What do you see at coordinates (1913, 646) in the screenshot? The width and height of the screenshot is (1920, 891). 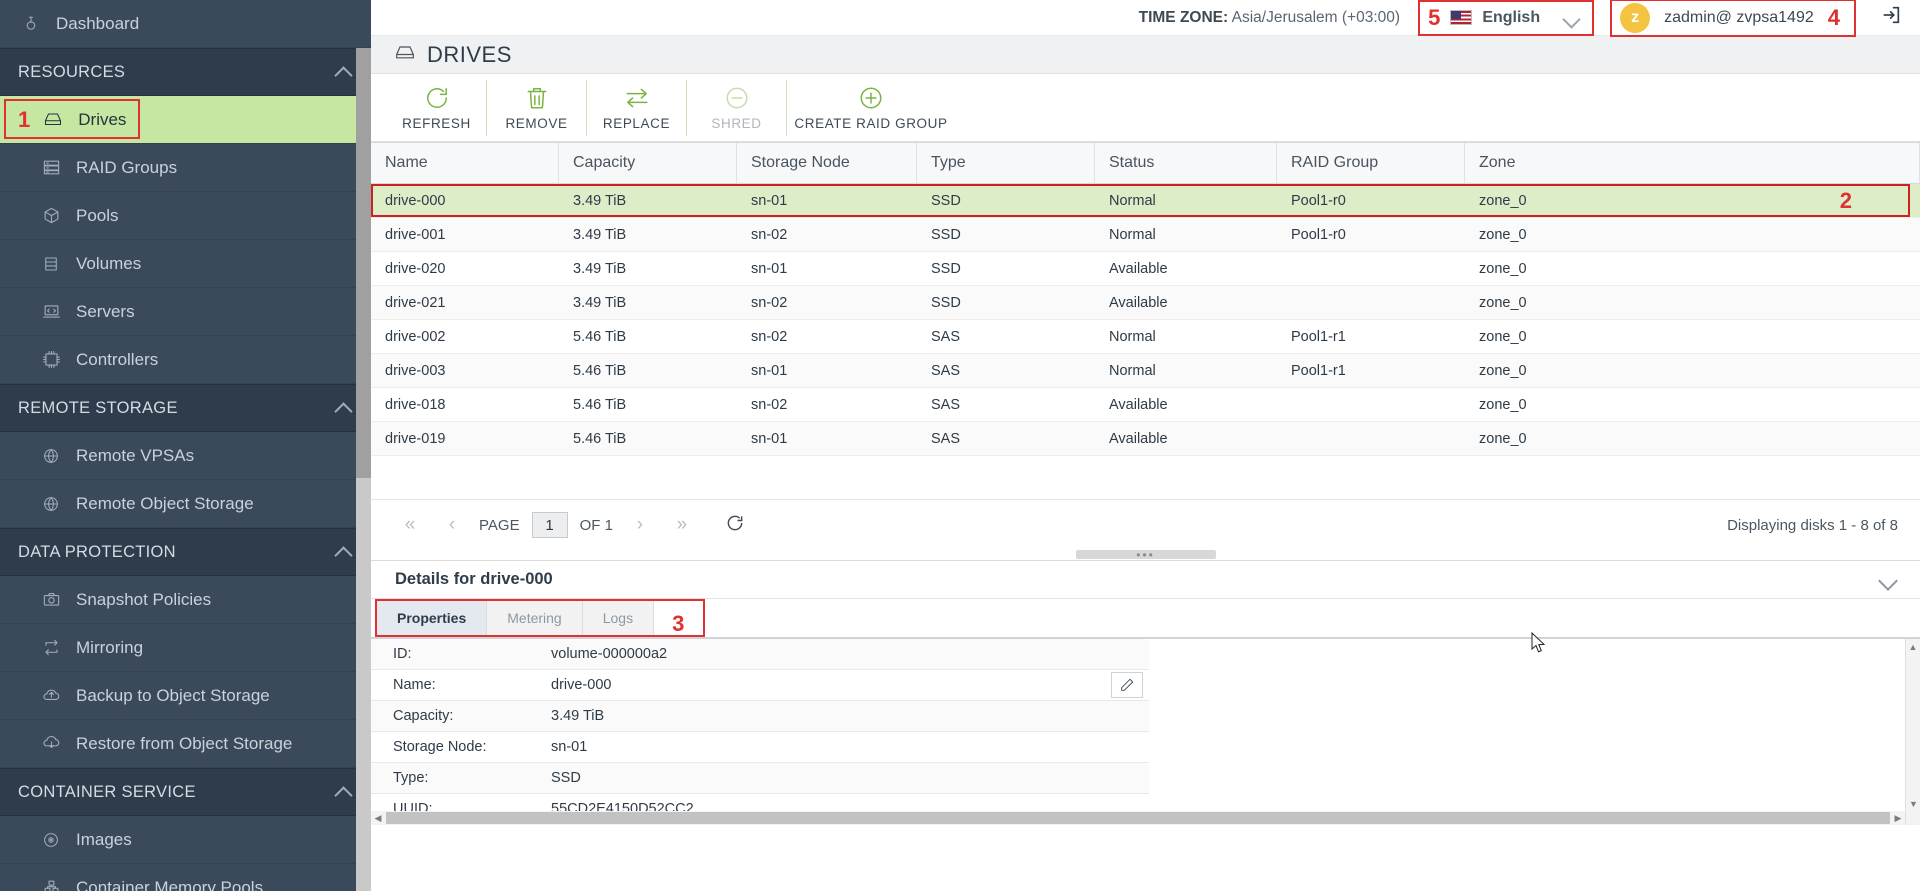 I see `scroll-up-icon: ▲` at bounding box center [1913, 646].